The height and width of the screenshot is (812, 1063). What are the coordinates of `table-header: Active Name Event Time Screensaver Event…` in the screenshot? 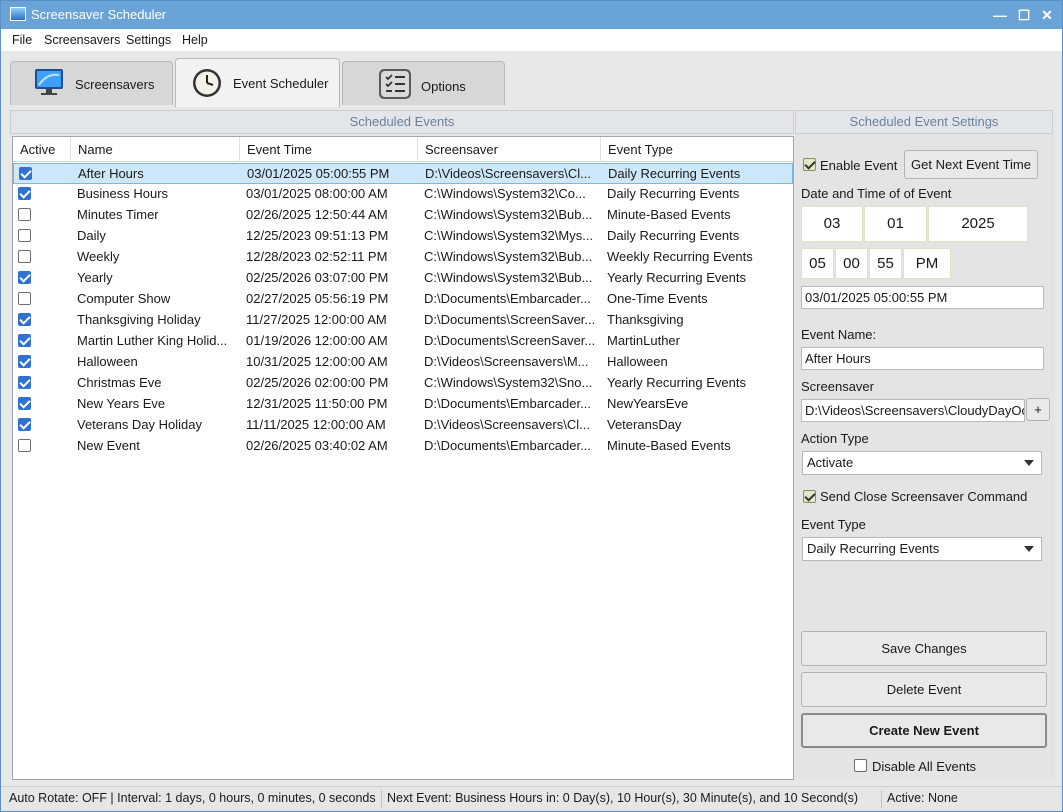 It's located at (403, 149).